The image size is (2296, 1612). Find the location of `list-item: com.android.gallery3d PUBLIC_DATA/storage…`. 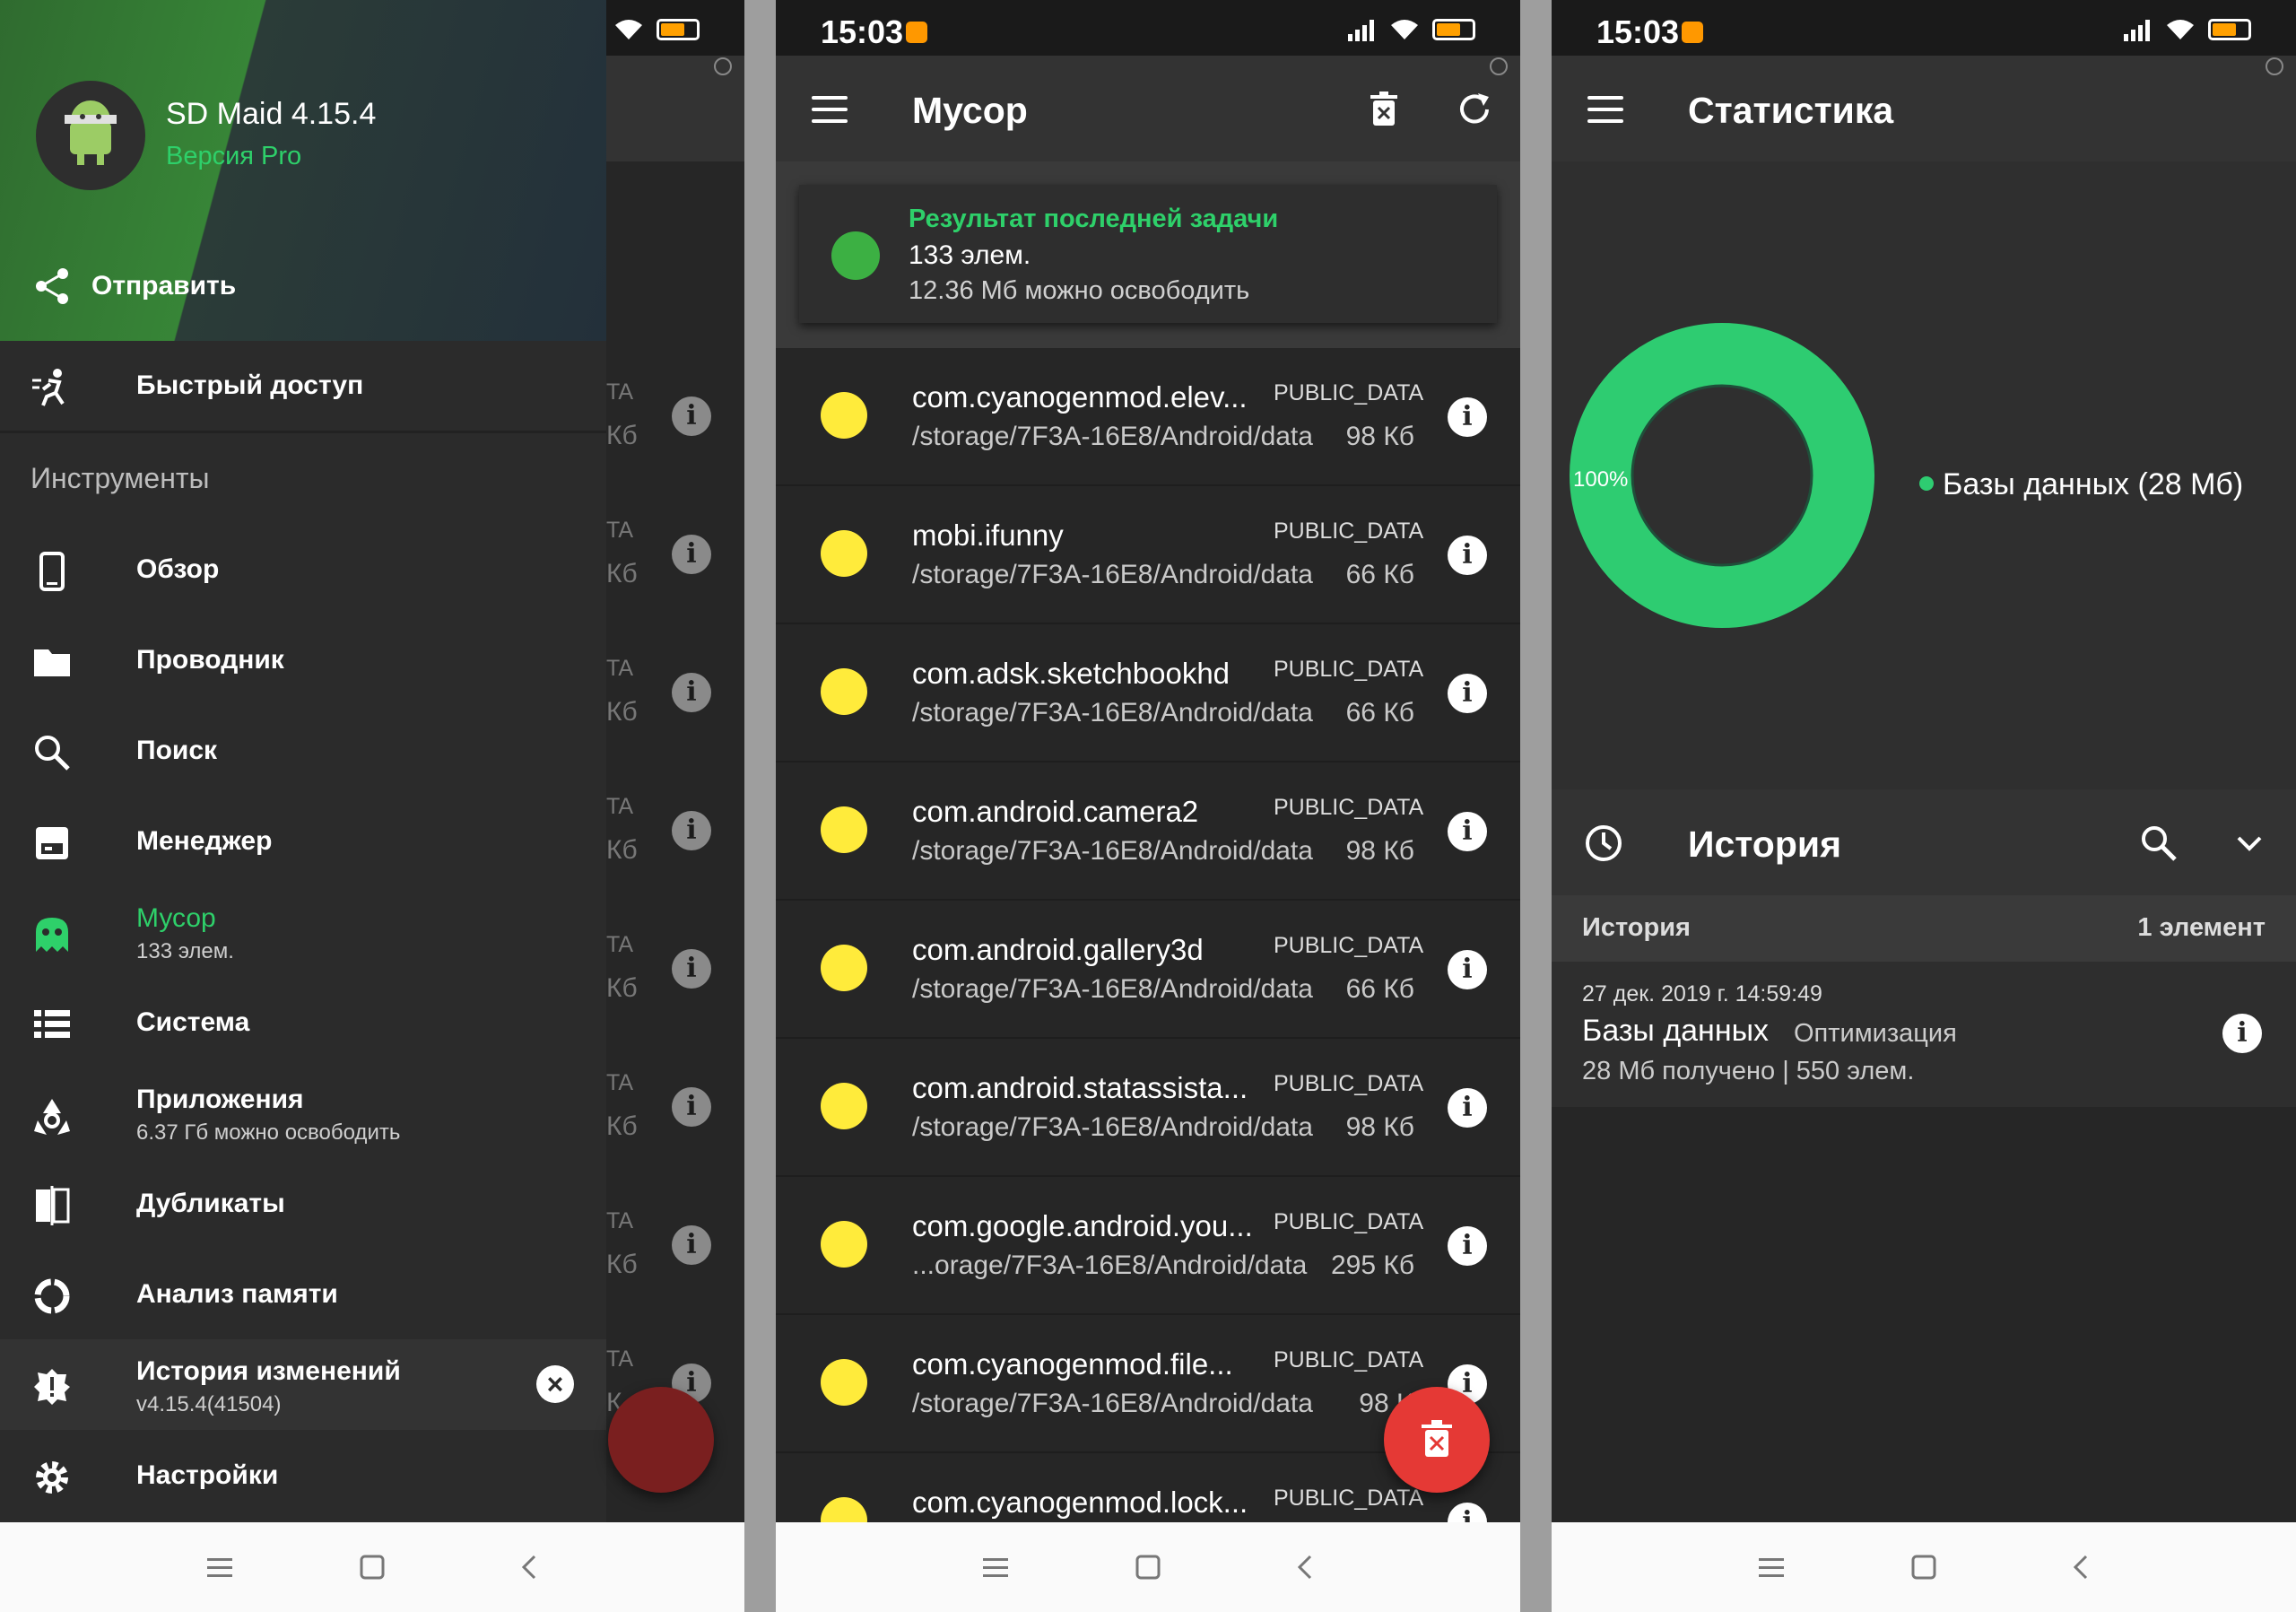

list-item: com.android.gallery3d PUBLIC_DATA/storage… is located at coordinates (1148, 970).